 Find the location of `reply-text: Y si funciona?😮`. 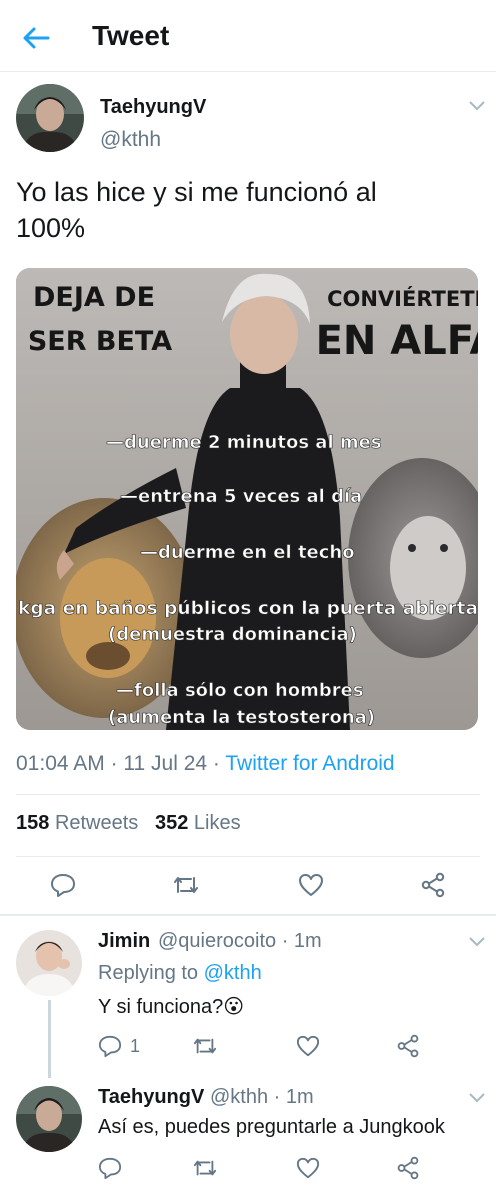

reply-text: Y si funciona?😮 is located at coordinates (171, 1007).